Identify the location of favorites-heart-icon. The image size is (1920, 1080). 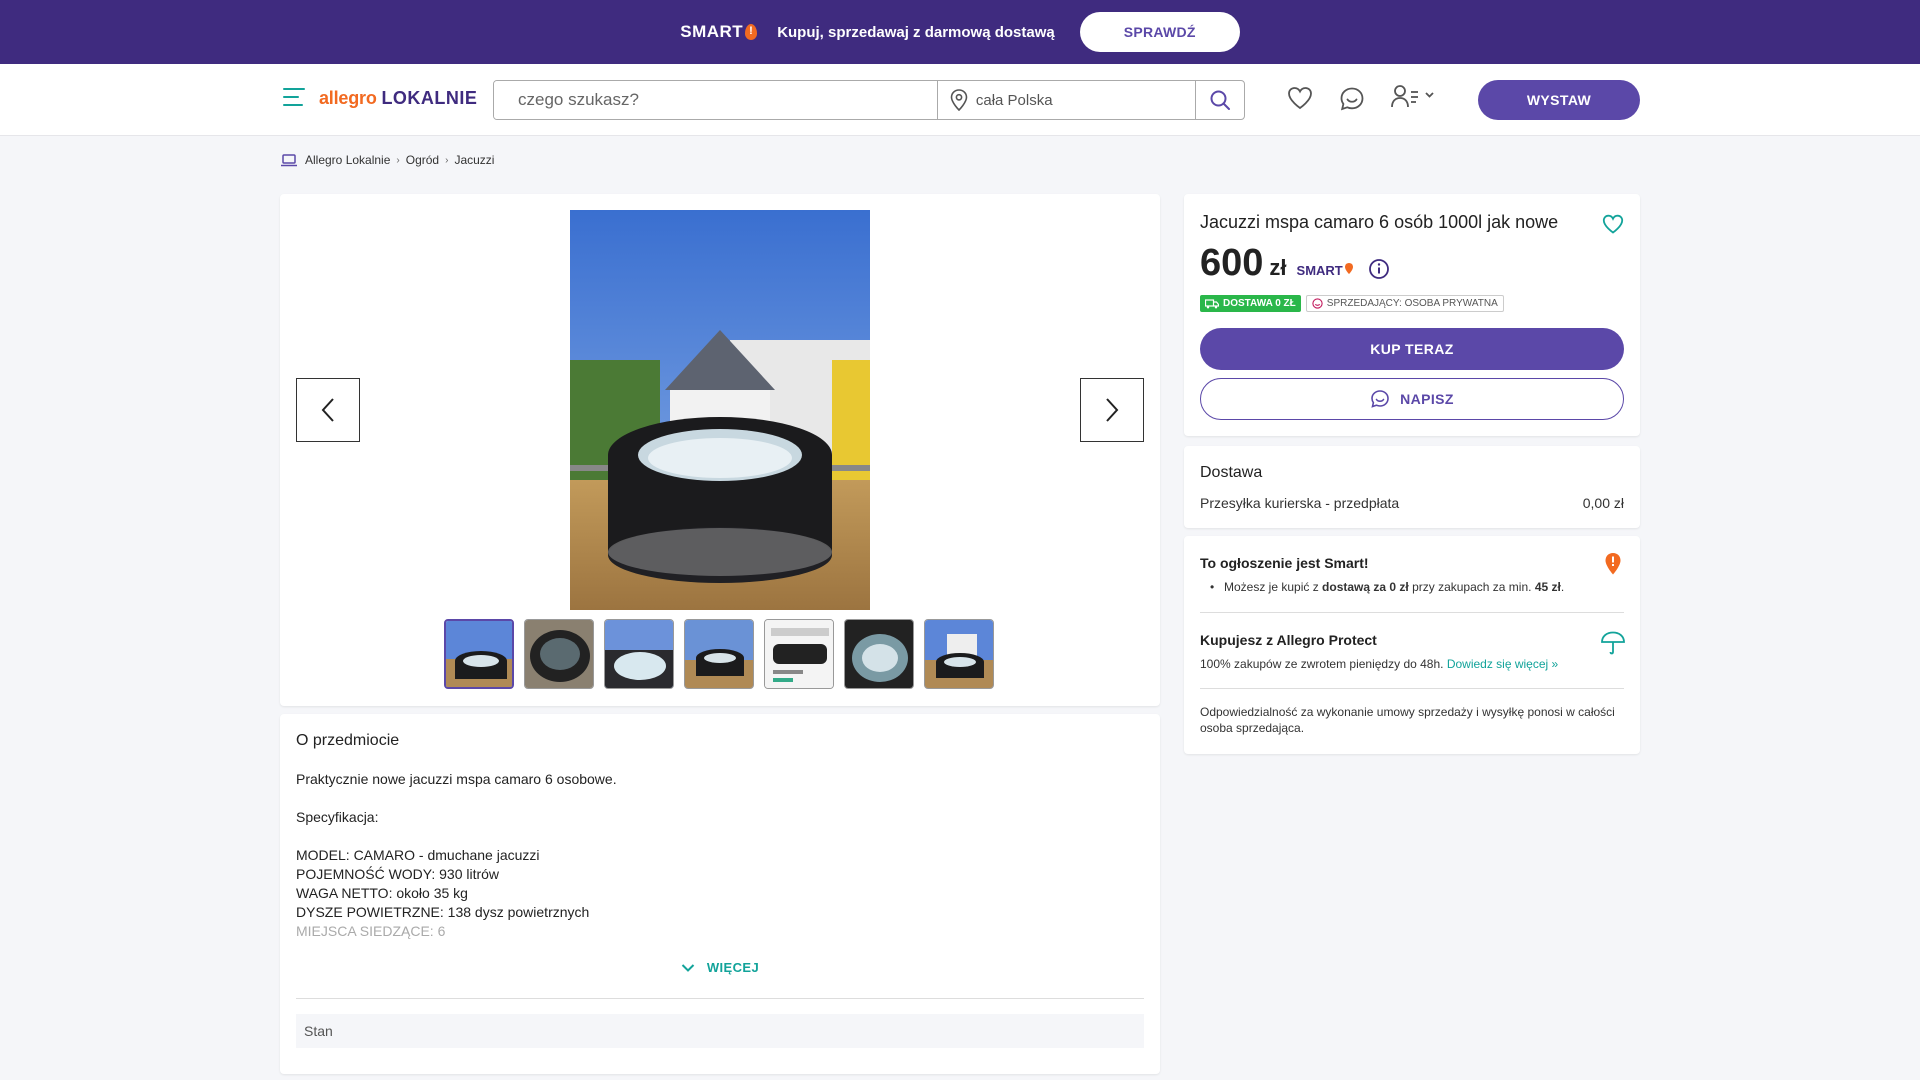
(1300, 98).